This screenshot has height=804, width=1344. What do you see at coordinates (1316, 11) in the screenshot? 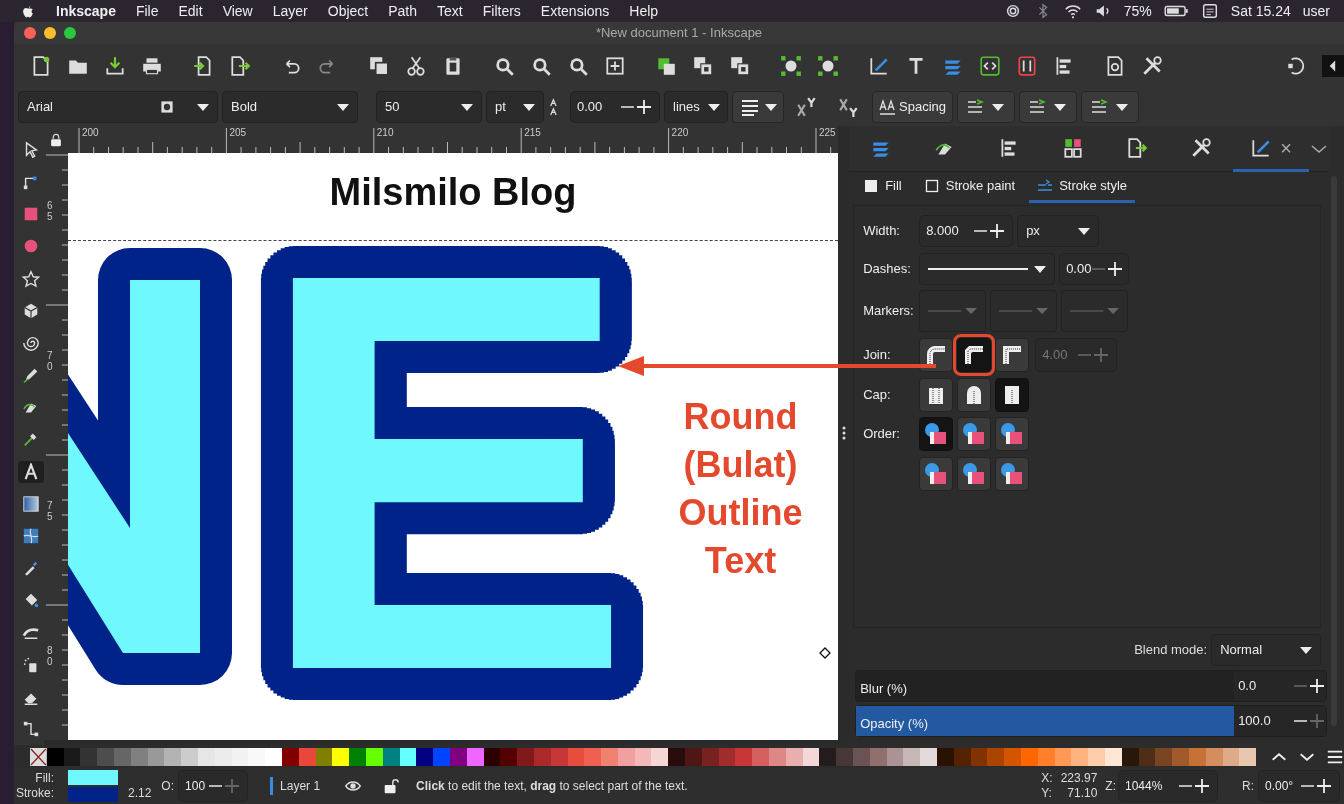
I see `user-name: user` at bounding box center [1316, 11].